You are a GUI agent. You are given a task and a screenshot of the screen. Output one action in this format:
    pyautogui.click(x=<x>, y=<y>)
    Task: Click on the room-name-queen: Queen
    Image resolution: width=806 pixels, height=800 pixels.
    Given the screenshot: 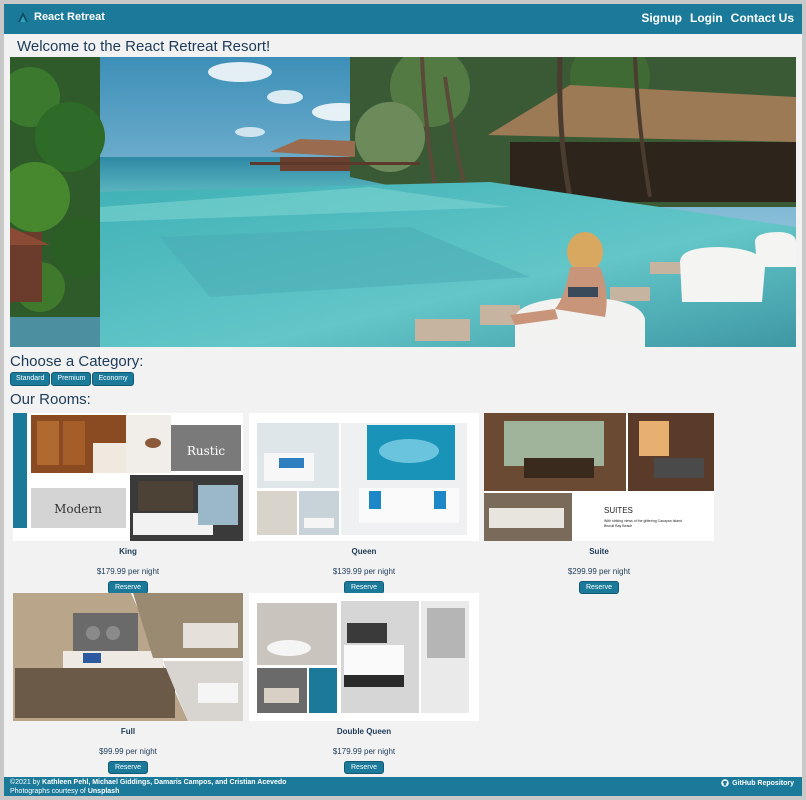 What is the action you would take?
    pyautogui.click(x=364, y=551)
    